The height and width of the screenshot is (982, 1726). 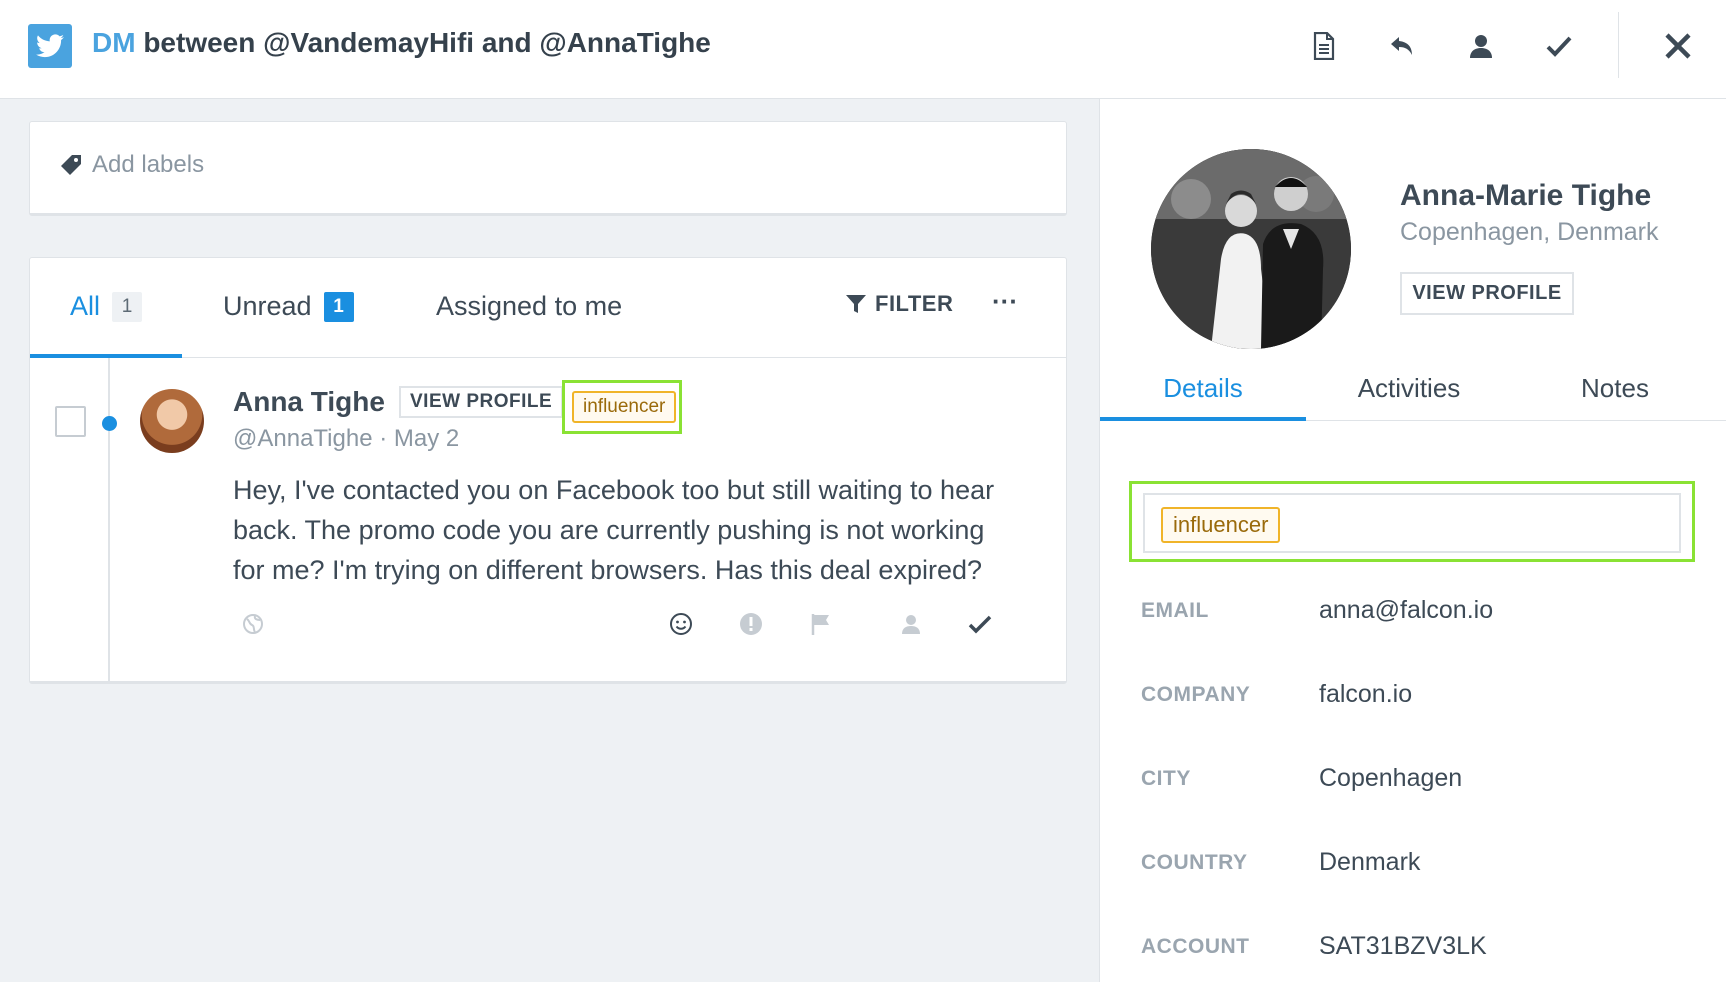 What do you see at coordinates (1559, 46) in the screenshot?
I see `check-icon` at bounding box center [1559, 46].